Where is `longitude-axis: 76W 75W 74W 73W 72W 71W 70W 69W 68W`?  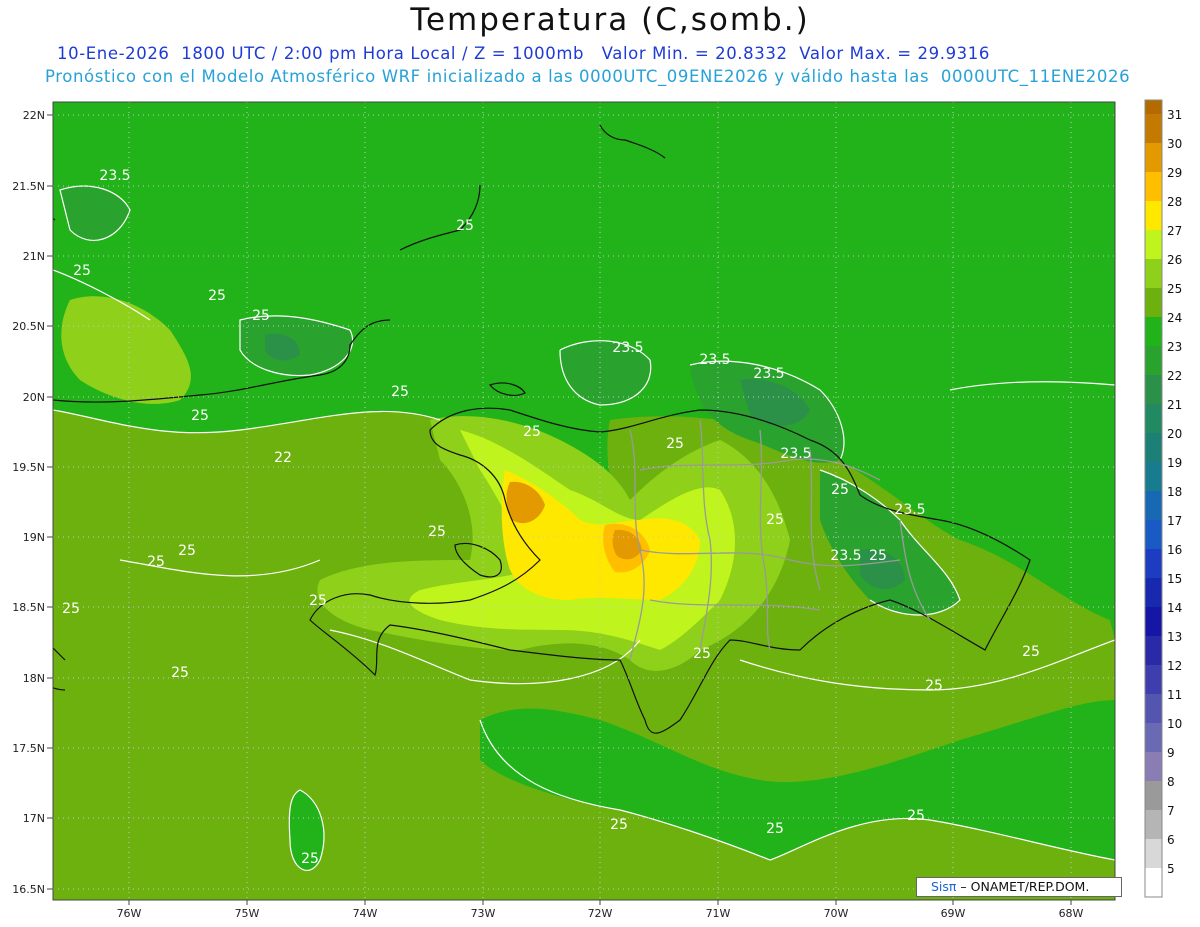 longitude-axis: 76W 75W 74W 73W 72W 71W 70W 69W 68W is located at coordinates (600, 910).